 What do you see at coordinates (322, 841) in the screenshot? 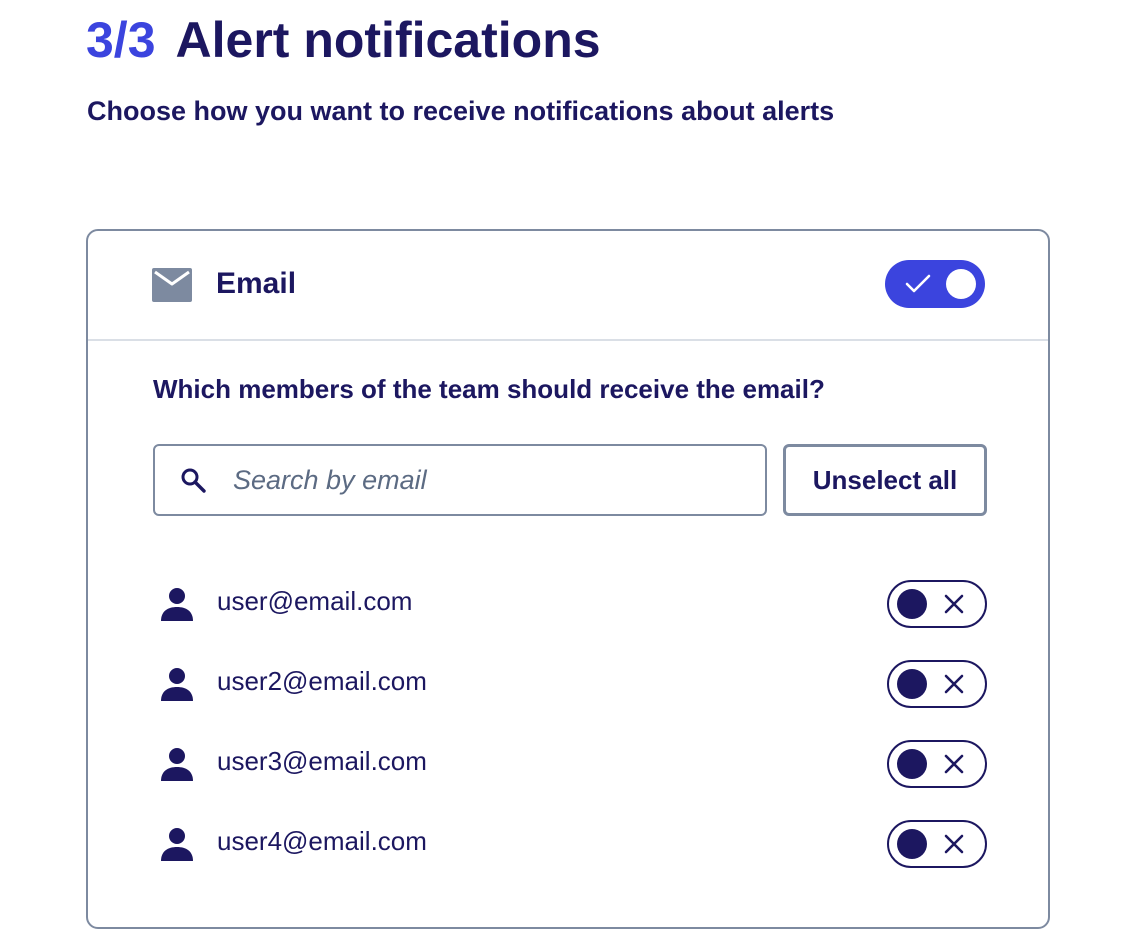
I see `member-email: user4@email.com` at bounding box center [322, 841].